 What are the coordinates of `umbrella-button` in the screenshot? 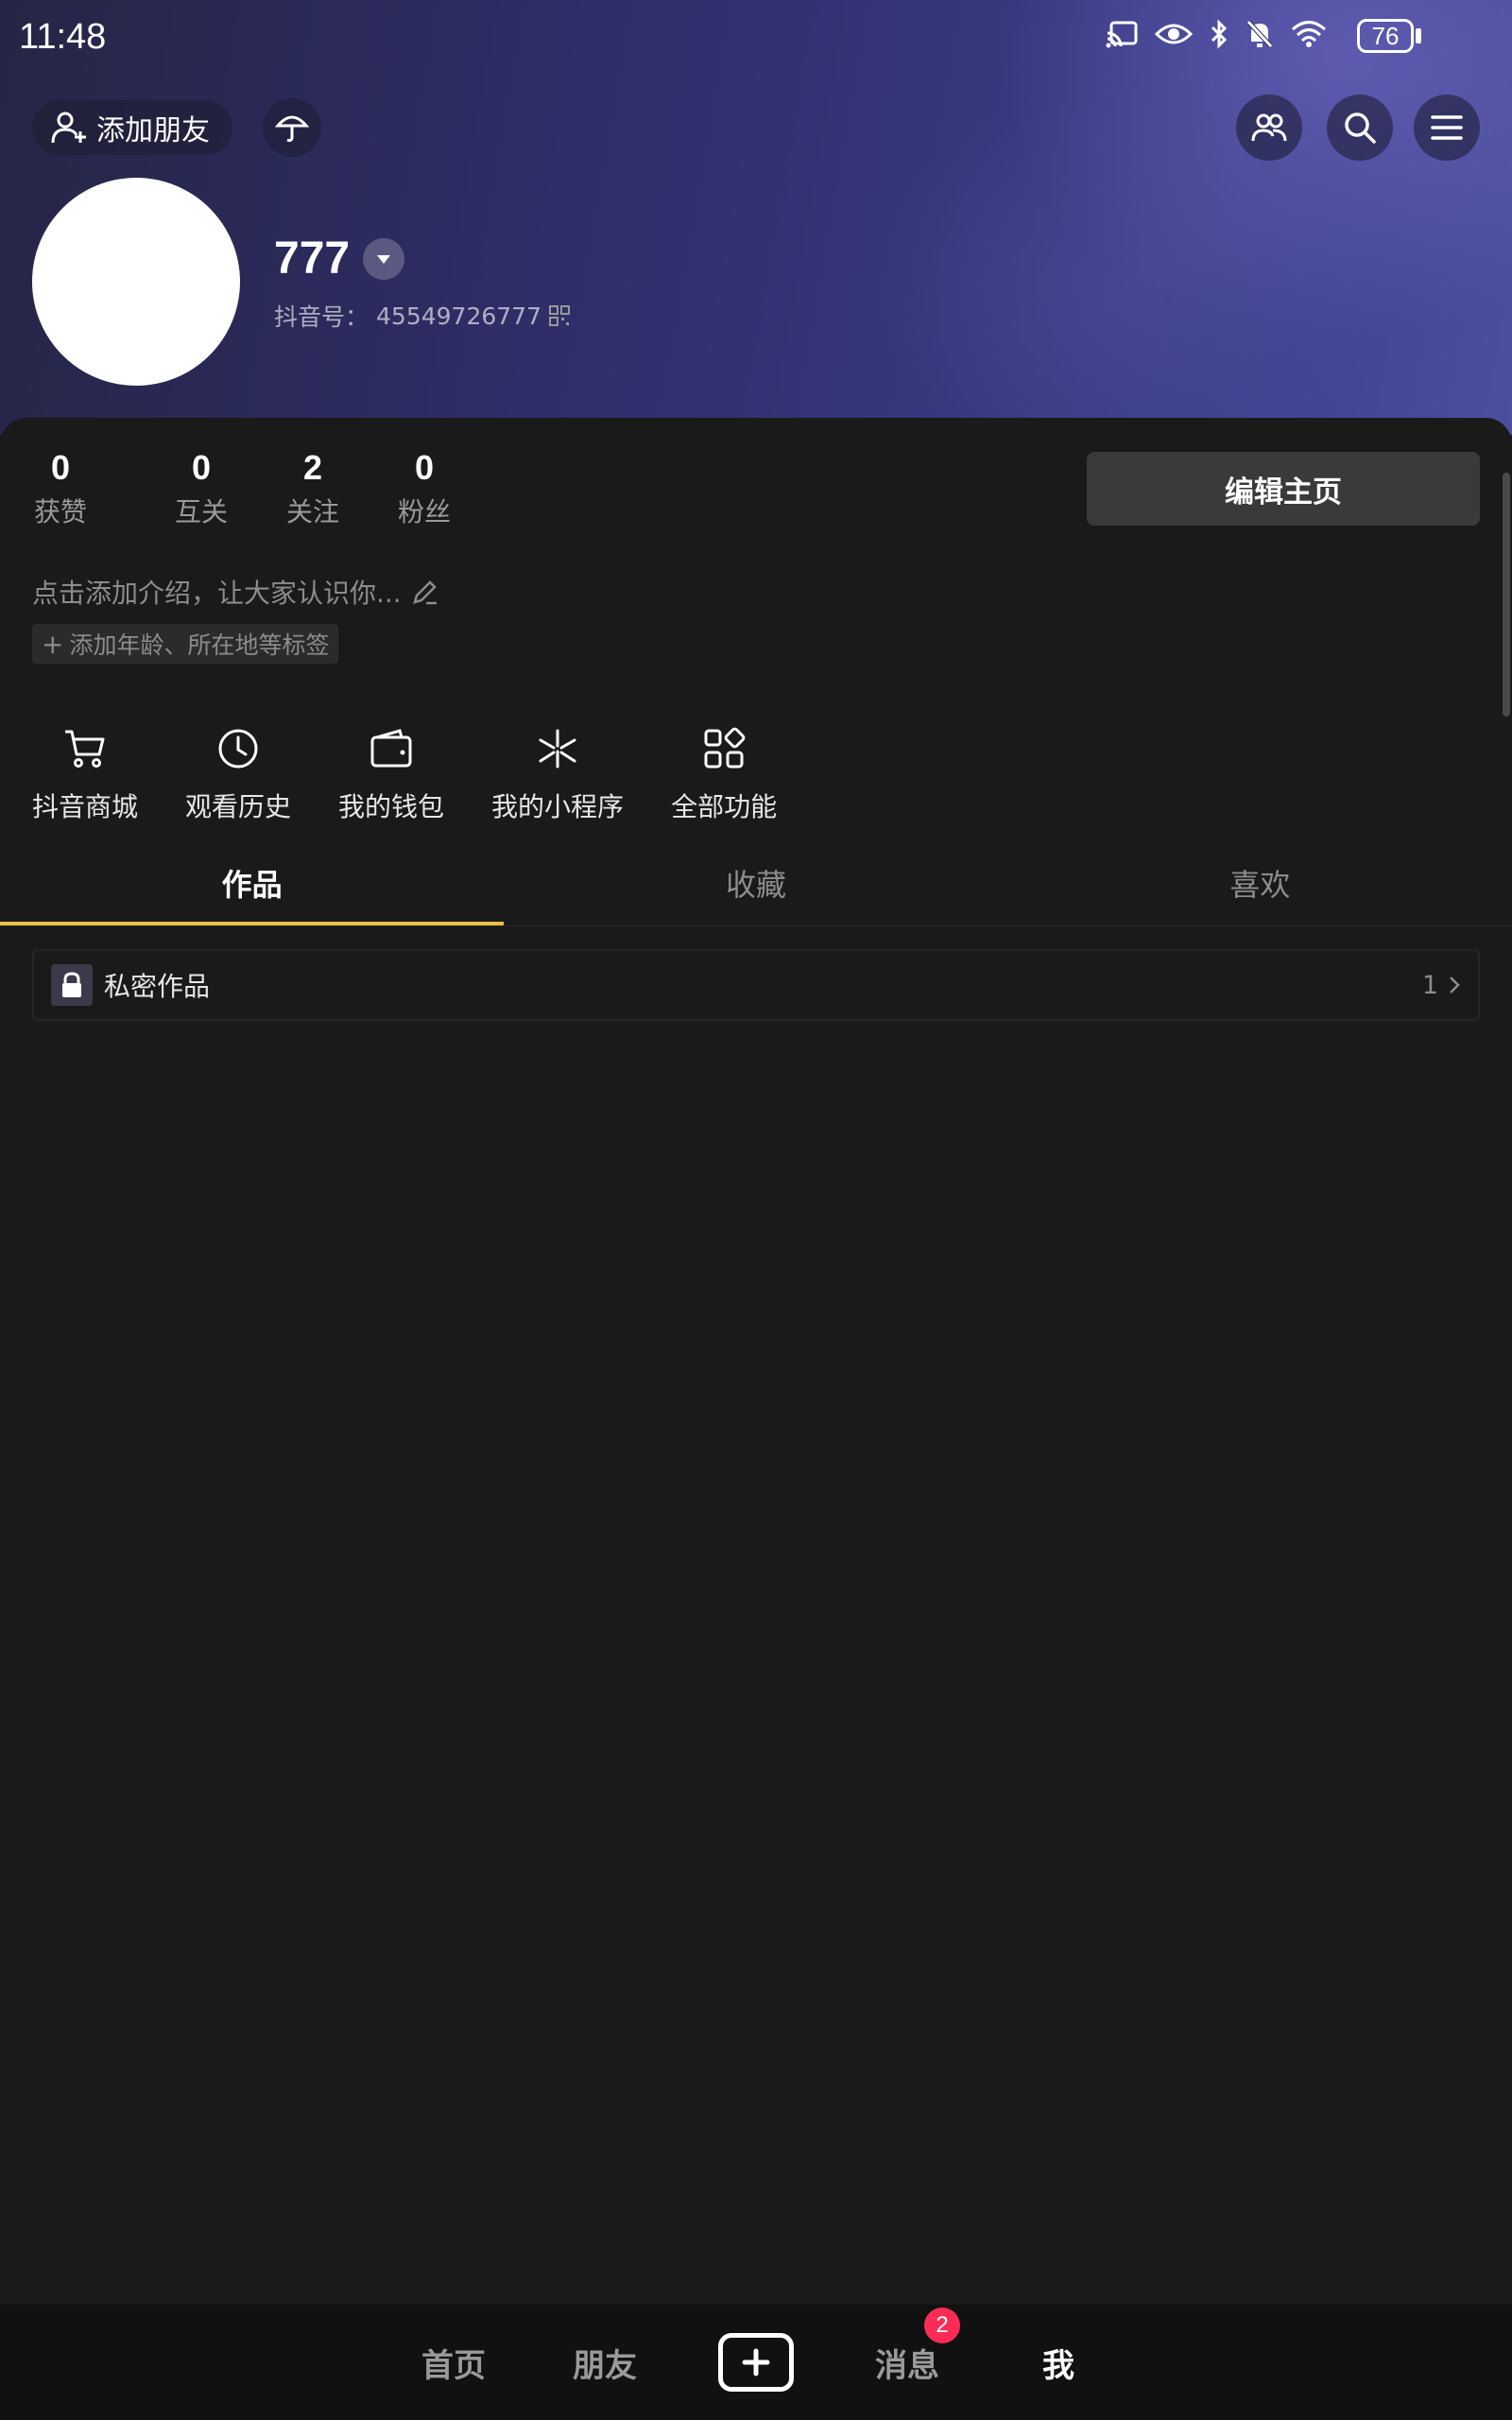 It's located at (292, 127).